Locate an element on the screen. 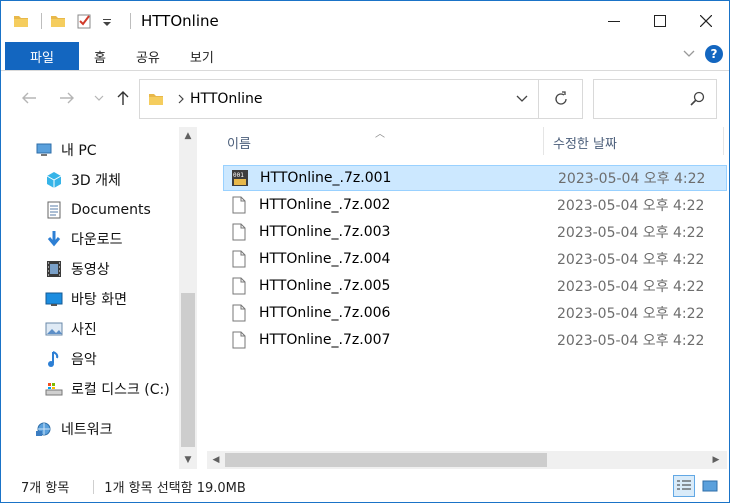 This screenshot has width=730, height=503. chevron-down-icon is located at coordinates (99, 98).